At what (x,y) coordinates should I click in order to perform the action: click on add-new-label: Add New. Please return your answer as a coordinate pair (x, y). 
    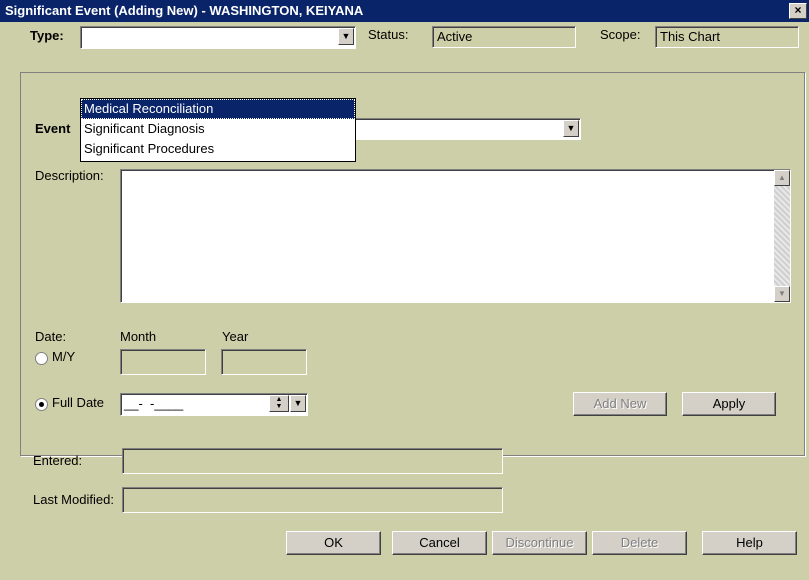
    Looking at the image, I should click on (620, 403).